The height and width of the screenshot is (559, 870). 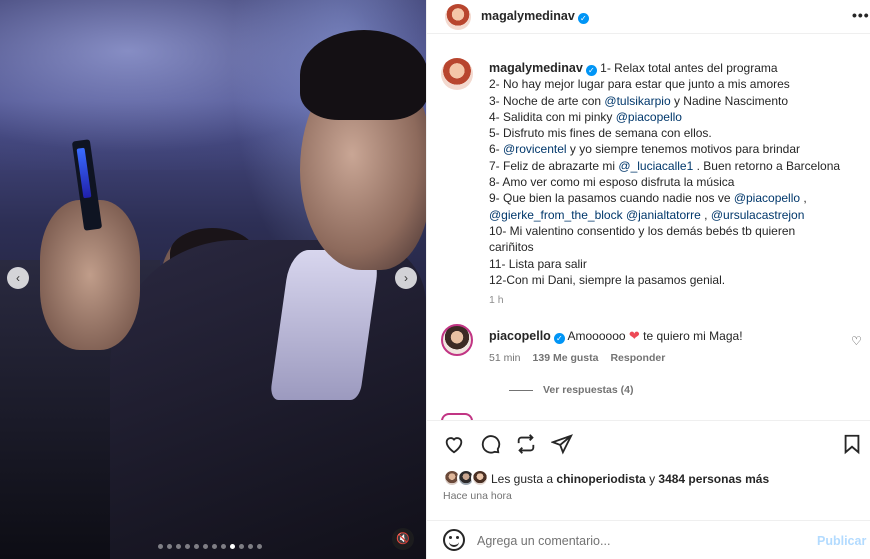 What do you see at coordinates (713, 479) in the screenshot?
I see `likes-count: 3484 personas más` at bounding box center [713, 479].